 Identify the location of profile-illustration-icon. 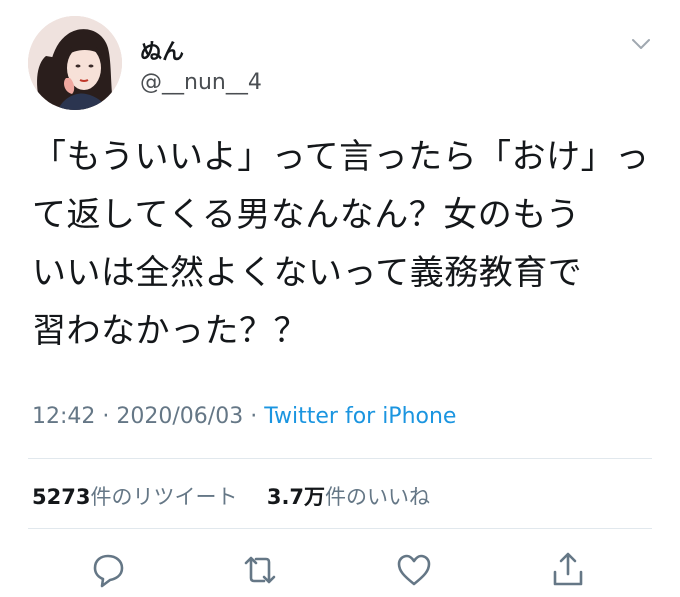
(75, 63).